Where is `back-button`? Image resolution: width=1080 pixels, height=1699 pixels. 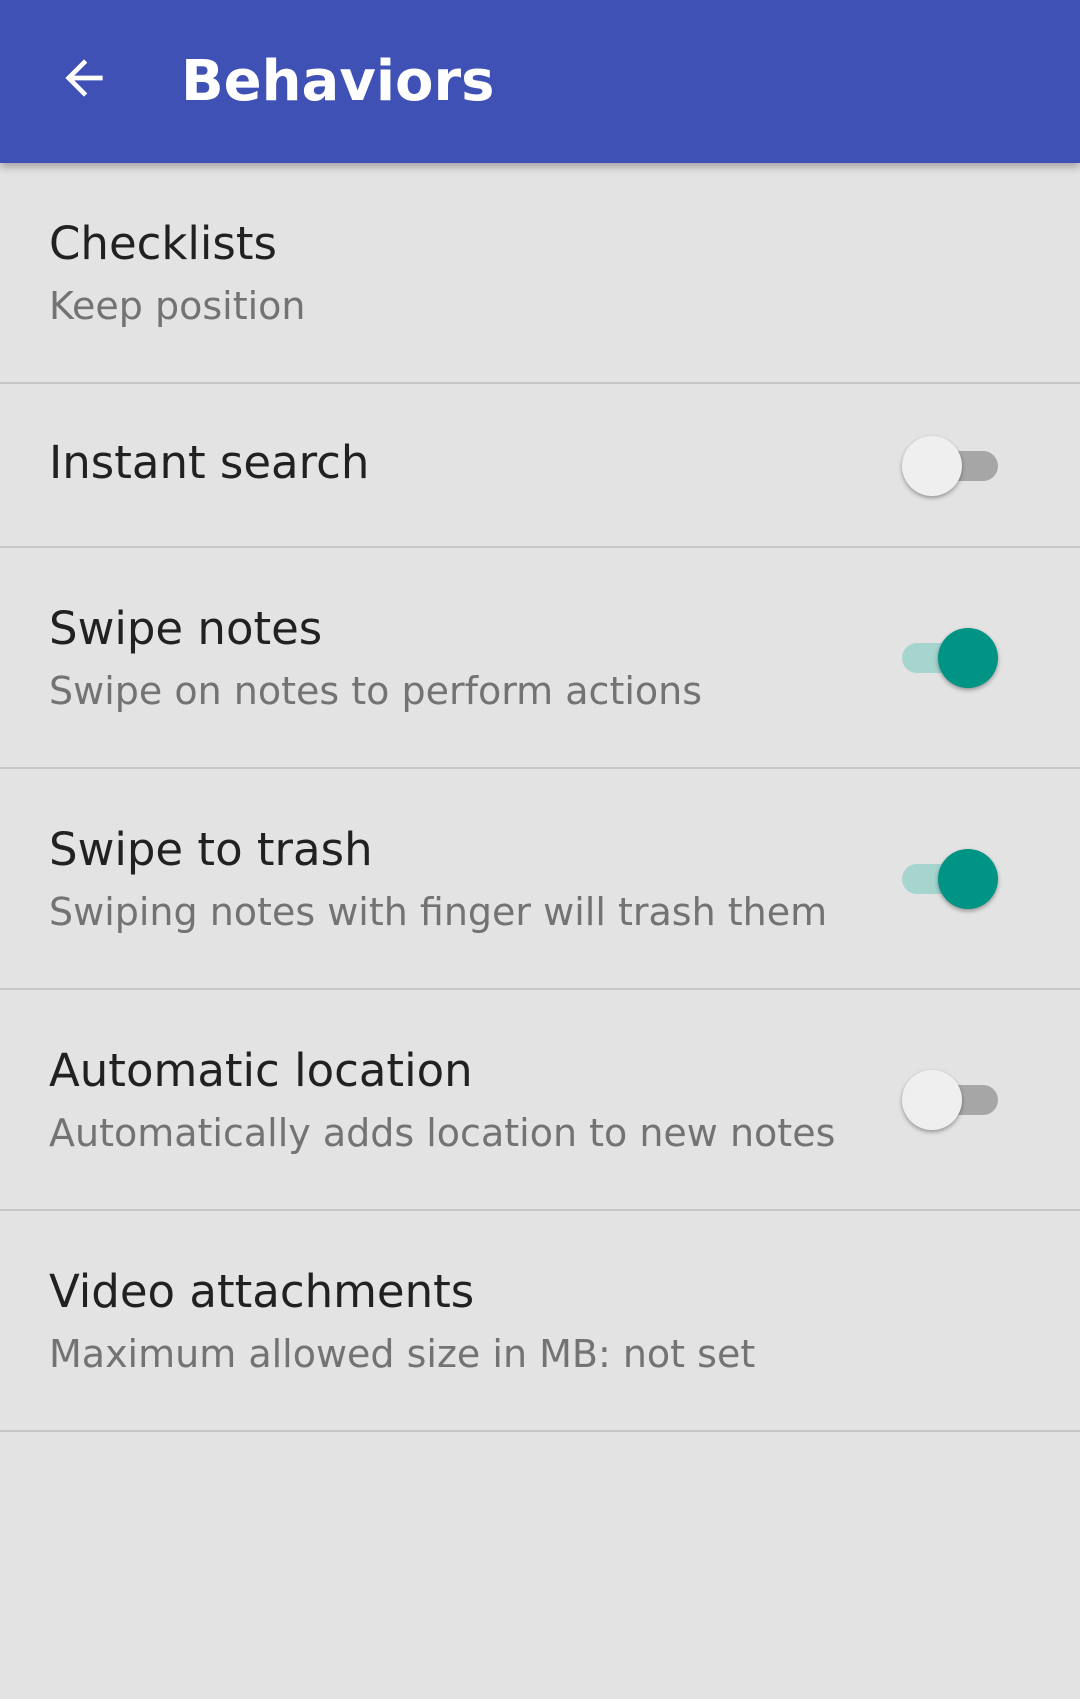
back-button is located at coordinates (84, 78).